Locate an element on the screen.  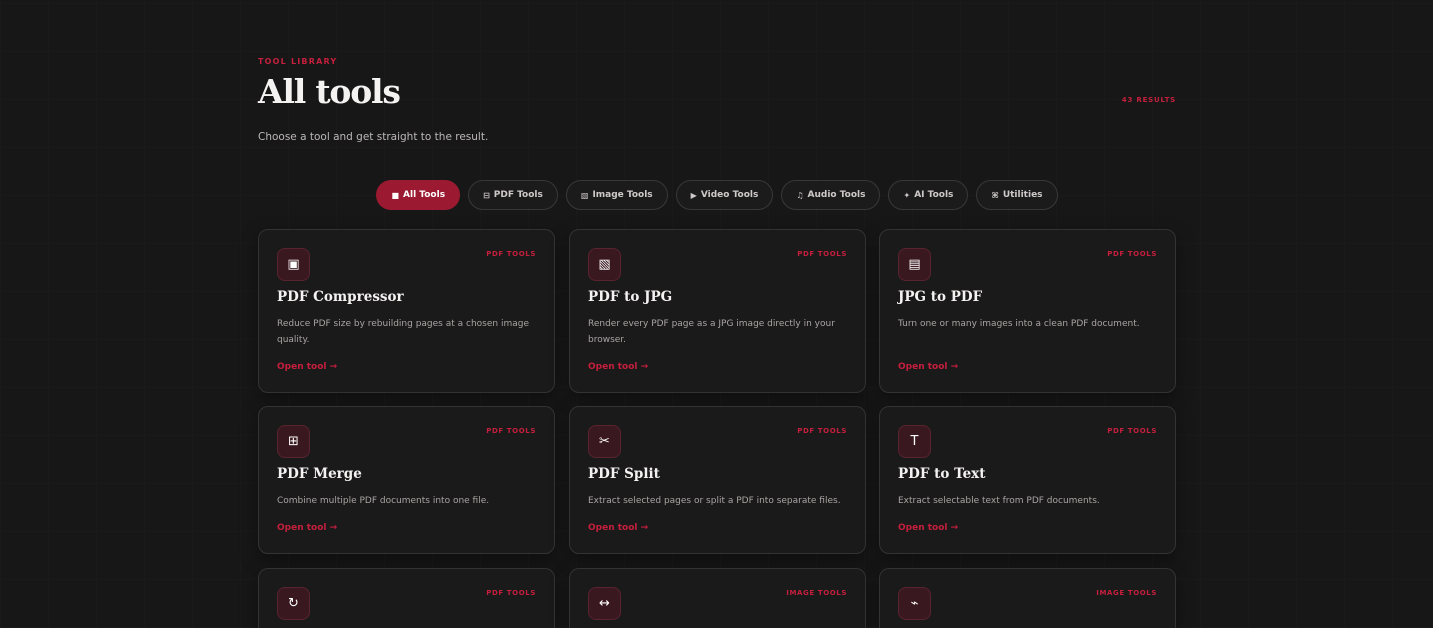
filter-all-tools: ■ All Tools is located at coordinates (418, 195).